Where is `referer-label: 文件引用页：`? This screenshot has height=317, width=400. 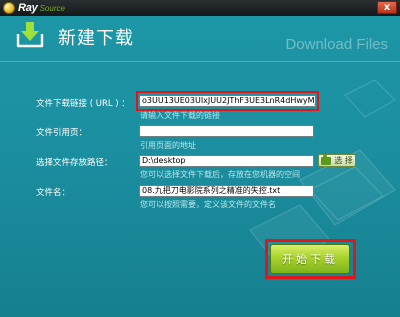
referer-label: 文件引用页： is located at coordinates (62, 133).